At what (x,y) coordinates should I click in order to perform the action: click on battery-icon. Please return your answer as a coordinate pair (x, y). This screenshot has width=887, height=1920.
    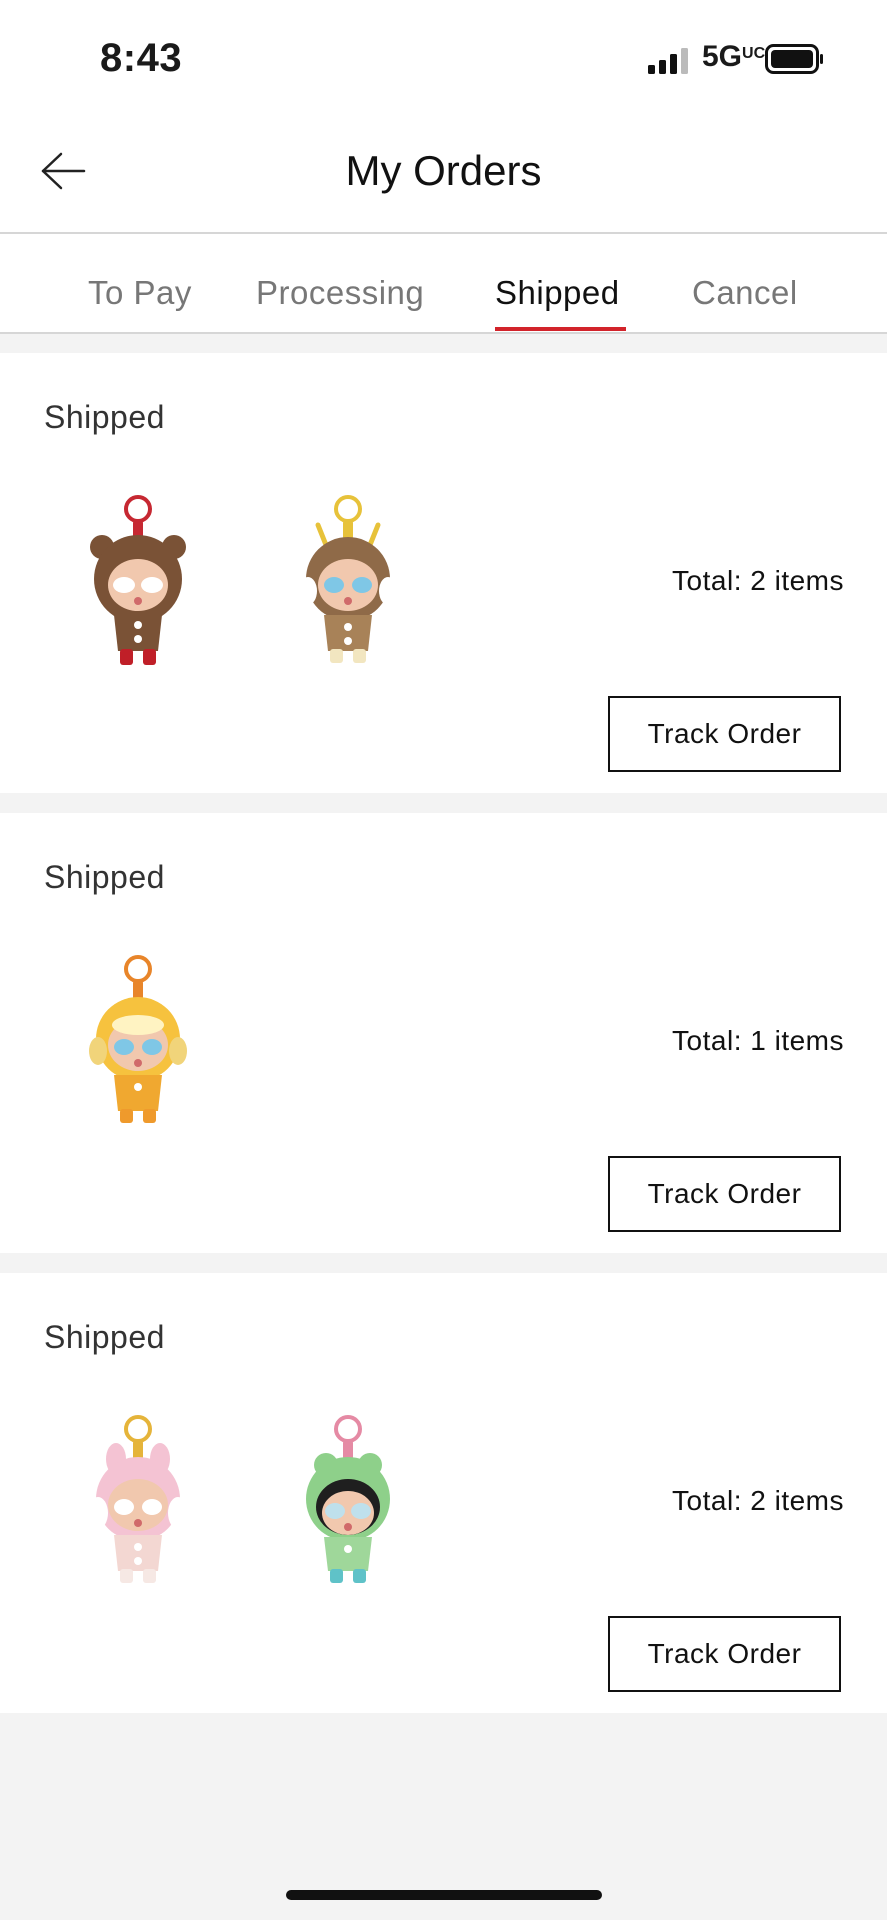
    Looking at the image, I should click on (794, 59).